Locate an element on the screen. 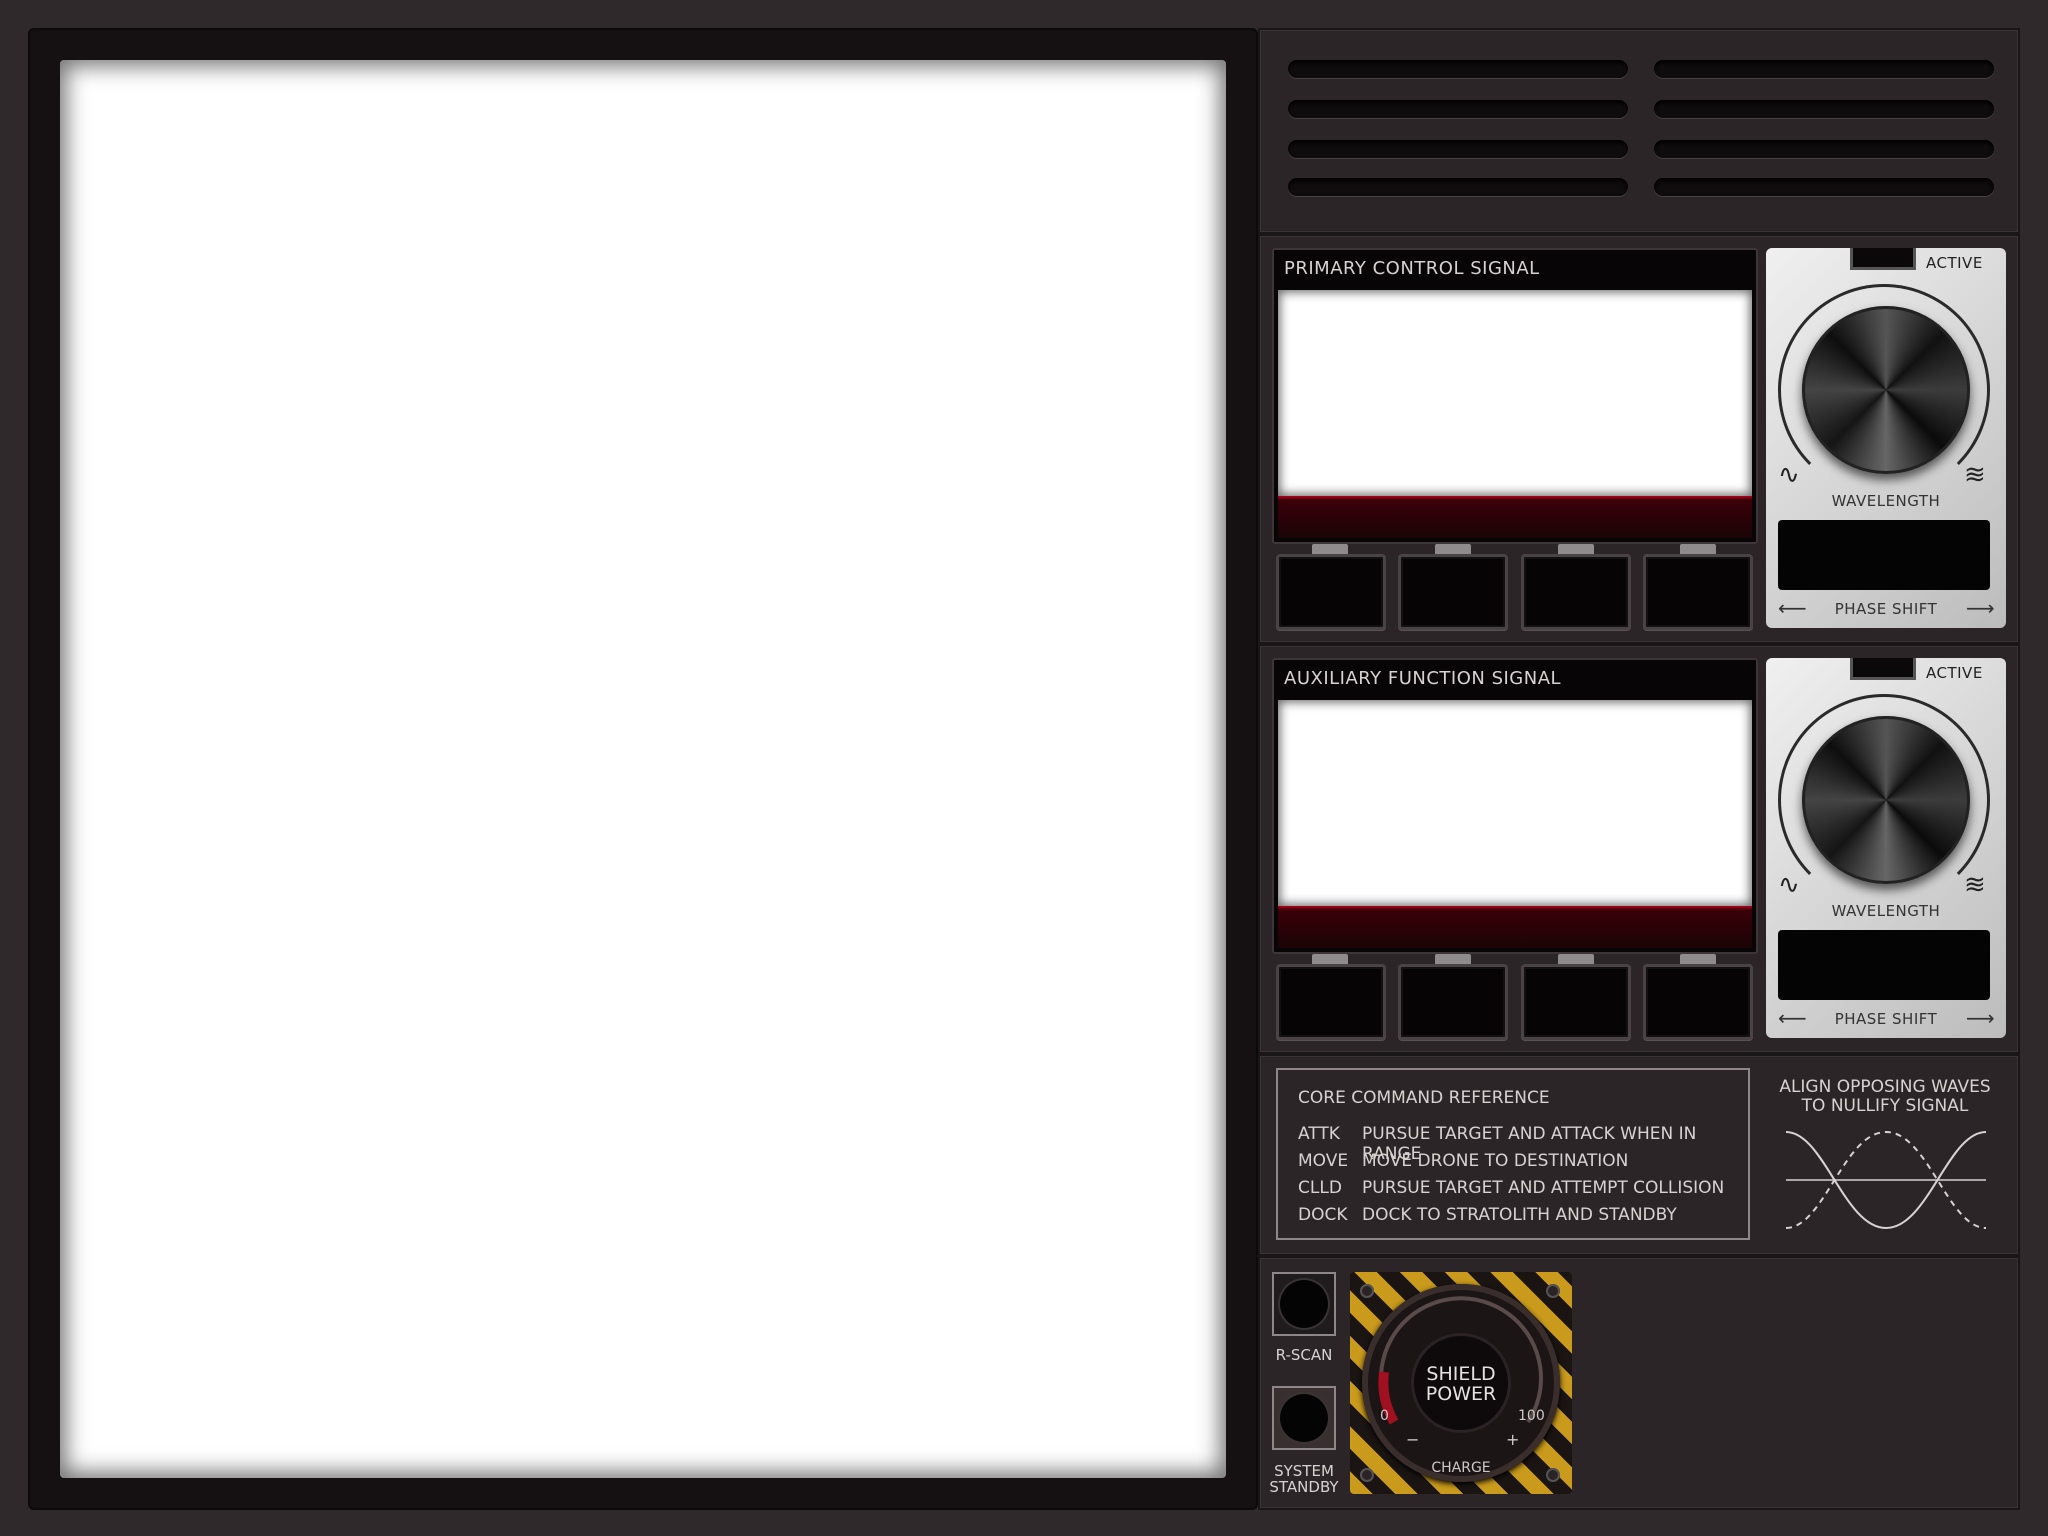 Image resolution: width=2048 pixels, height=1536 pixels. charge-label: CHARGE is located at coordinates (1461, 1468).